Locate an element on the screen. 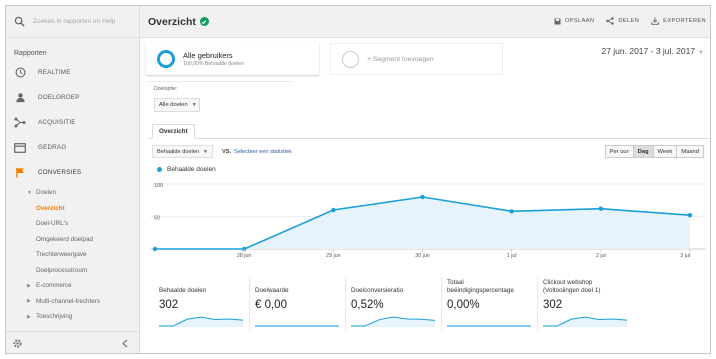  y-tick-label: 50 is located at coordinates (157, 219).